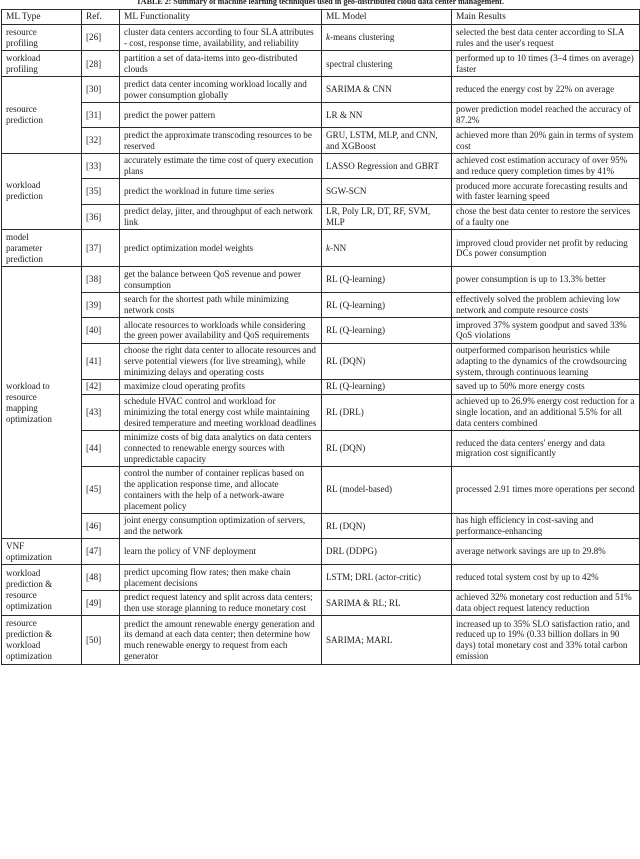 The height and width of the screenshot is (859, 640). I want to click on cell-reference: [28], so click(100, 64).